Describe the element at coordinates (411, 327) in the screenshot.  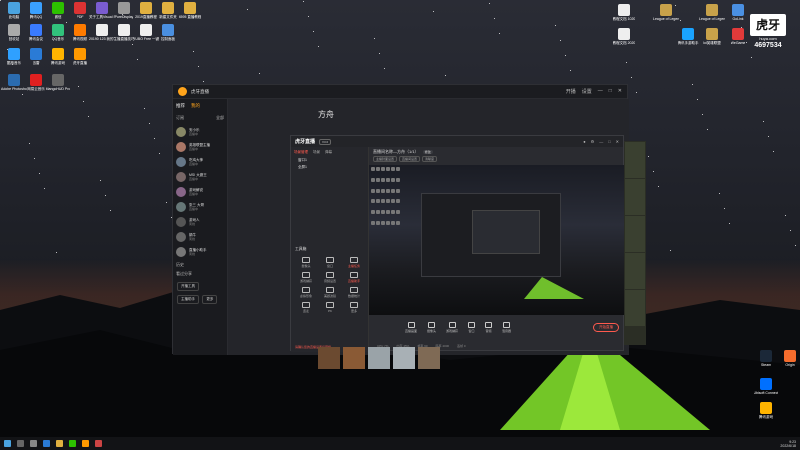
I see `source-control: 直播画面` at that location.